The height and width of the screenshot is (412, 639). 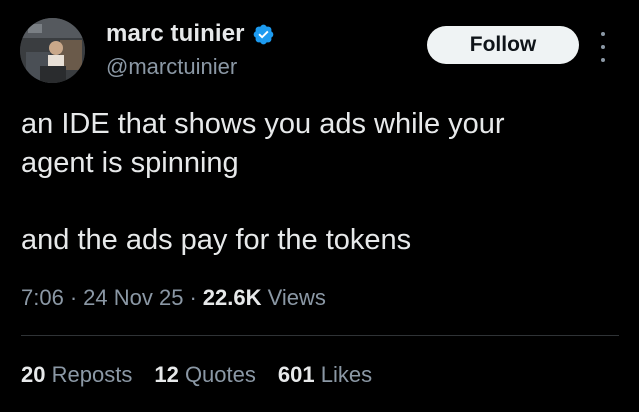 I want to click on quotes-stat: 12 Quotes, so click(x=205, y=375).